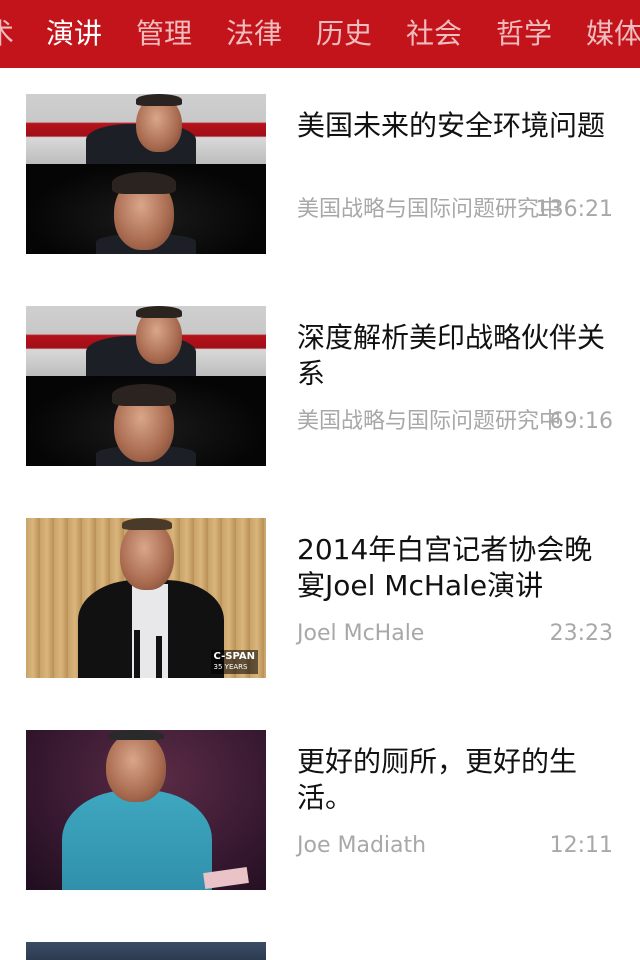 This screenshot has height=960, width=640. I want to click on video-thumbnail: C-SPAN 35 YEARS, so click(146, 598).